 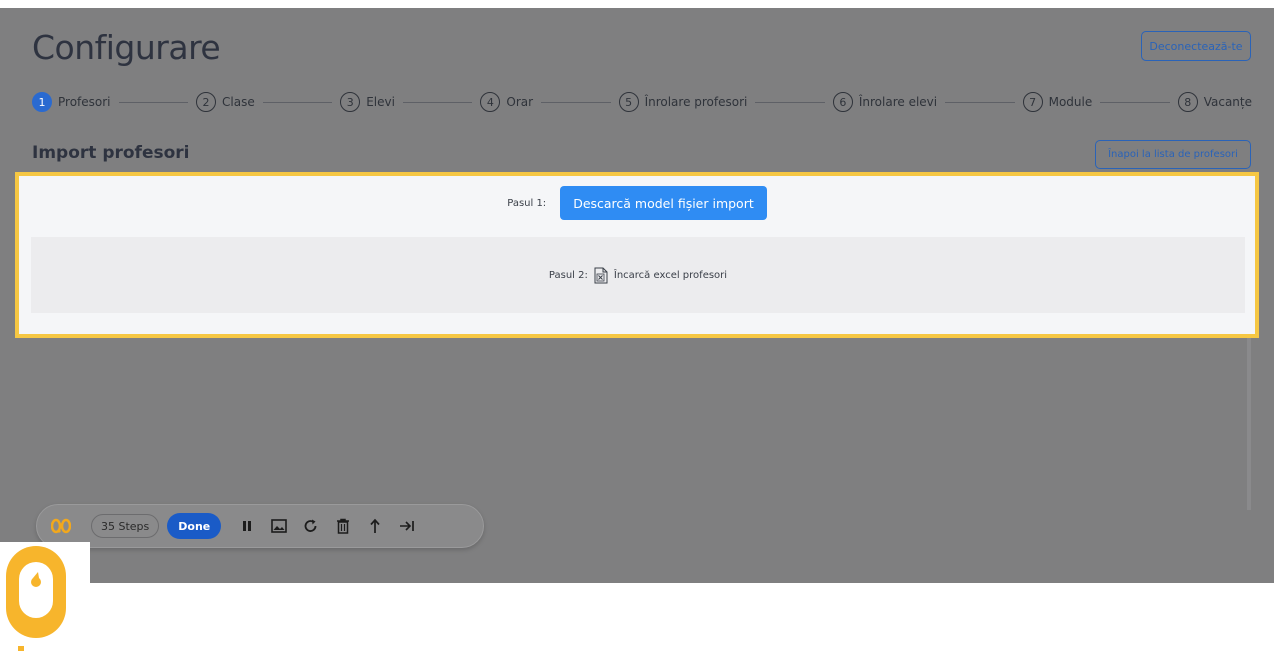 I want to click on step-label: Module, so click(x=1070, y=102).